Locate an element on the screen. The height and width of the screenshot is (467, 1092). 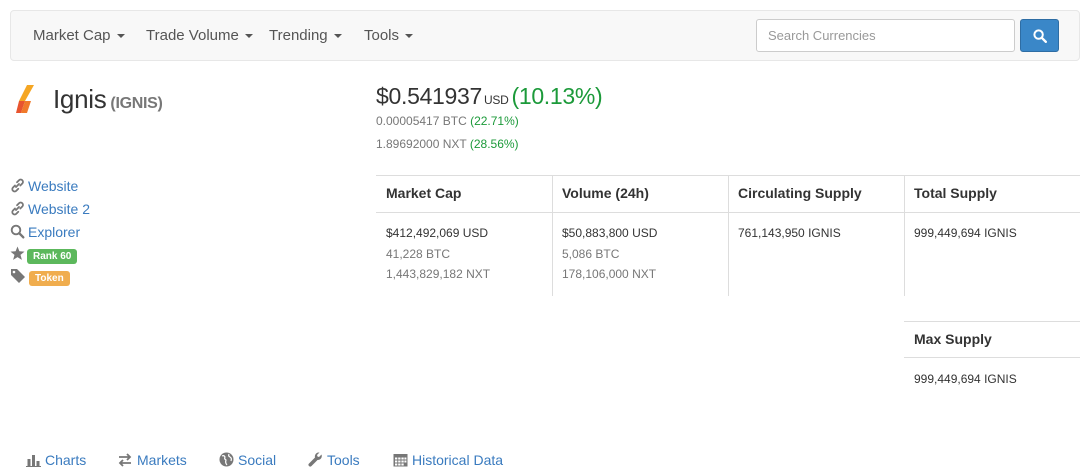
volume-nxt: 178,106,000 NXT is located at coordinates (609, 274).